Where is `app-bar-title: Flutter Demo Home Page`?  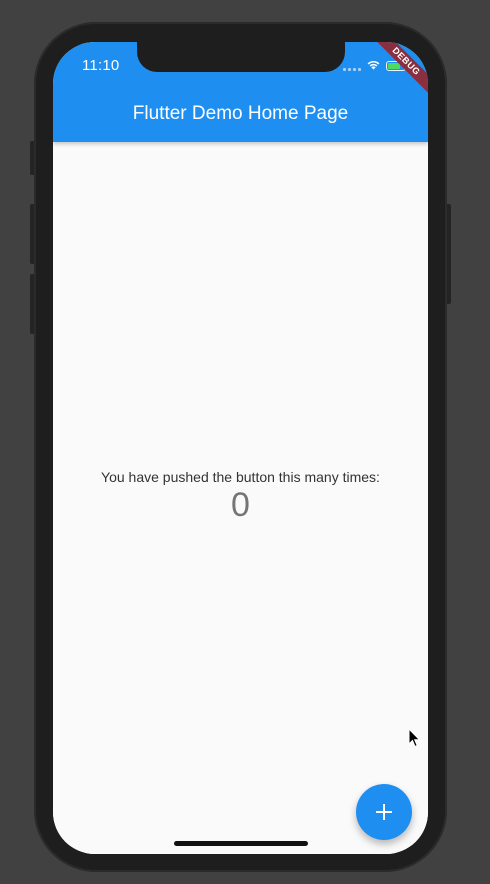
app-bar-title: Flutter Demo Home Page is located at coordinates (240, 113).